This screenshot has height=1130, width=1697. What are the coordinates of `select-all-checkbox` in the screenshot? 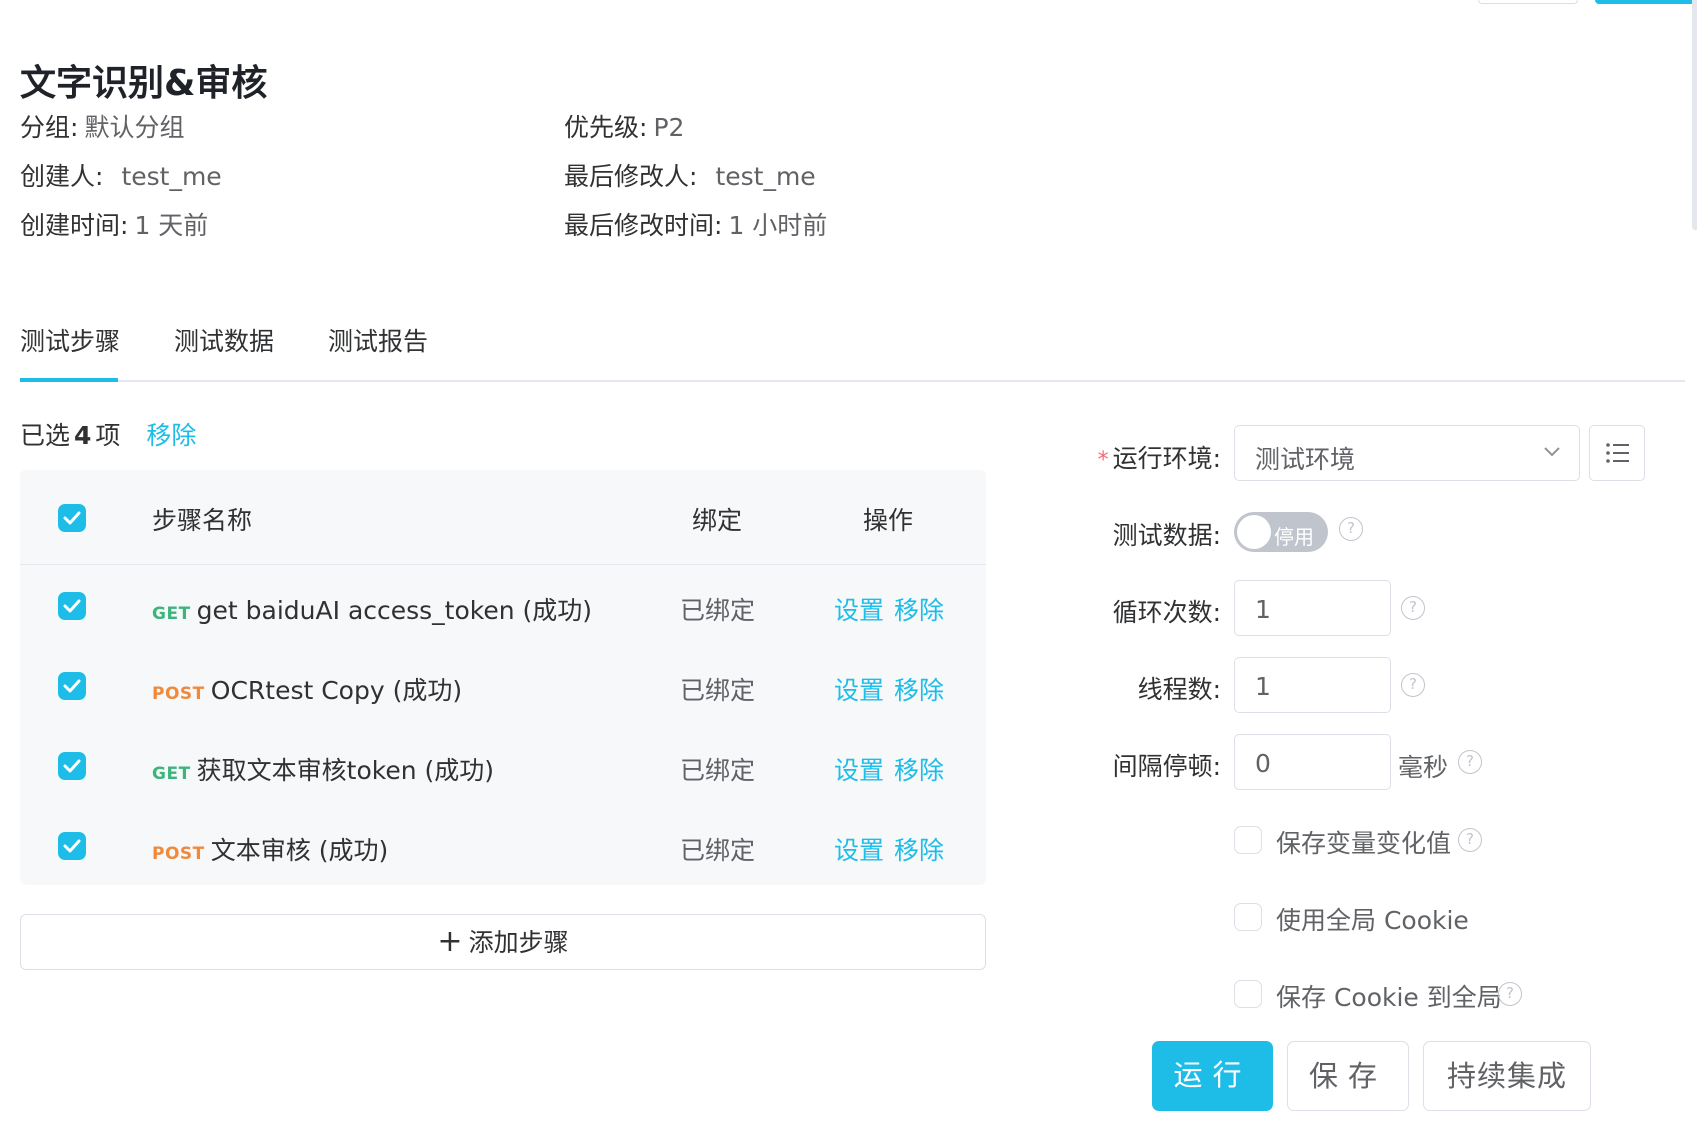 It's located at (72, 518).